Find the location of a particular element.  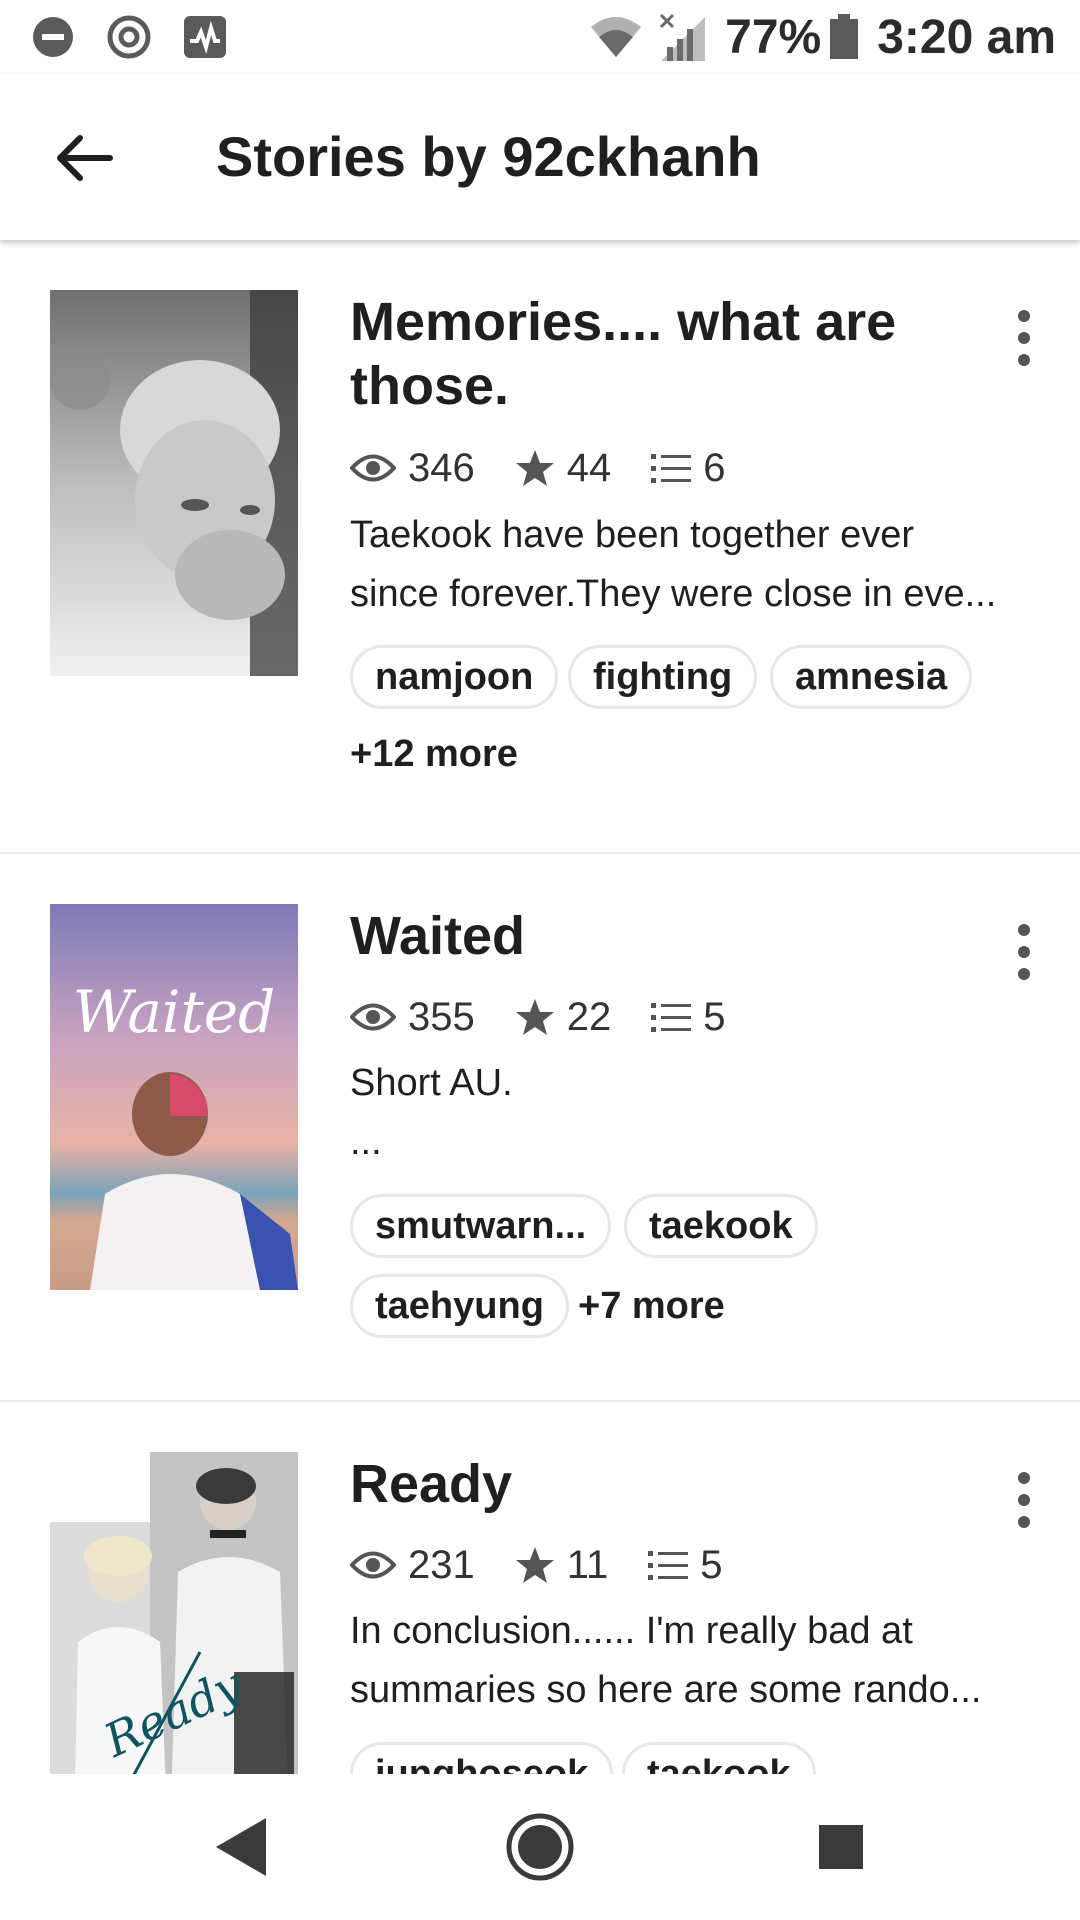

reads-stat: 346 is located at coordinates (412, 468).